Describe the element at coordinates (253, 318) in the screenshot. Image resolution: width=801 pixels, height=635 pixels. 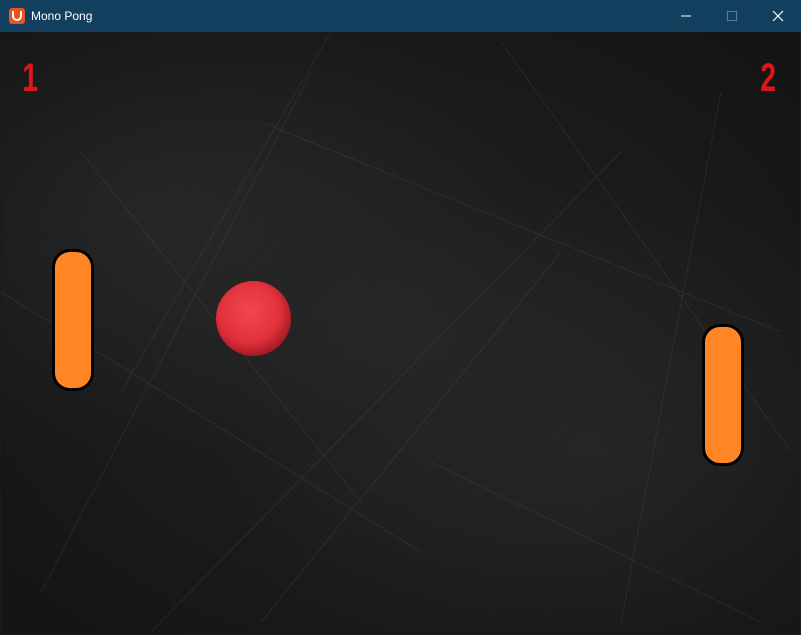
I see `ball` at that location.